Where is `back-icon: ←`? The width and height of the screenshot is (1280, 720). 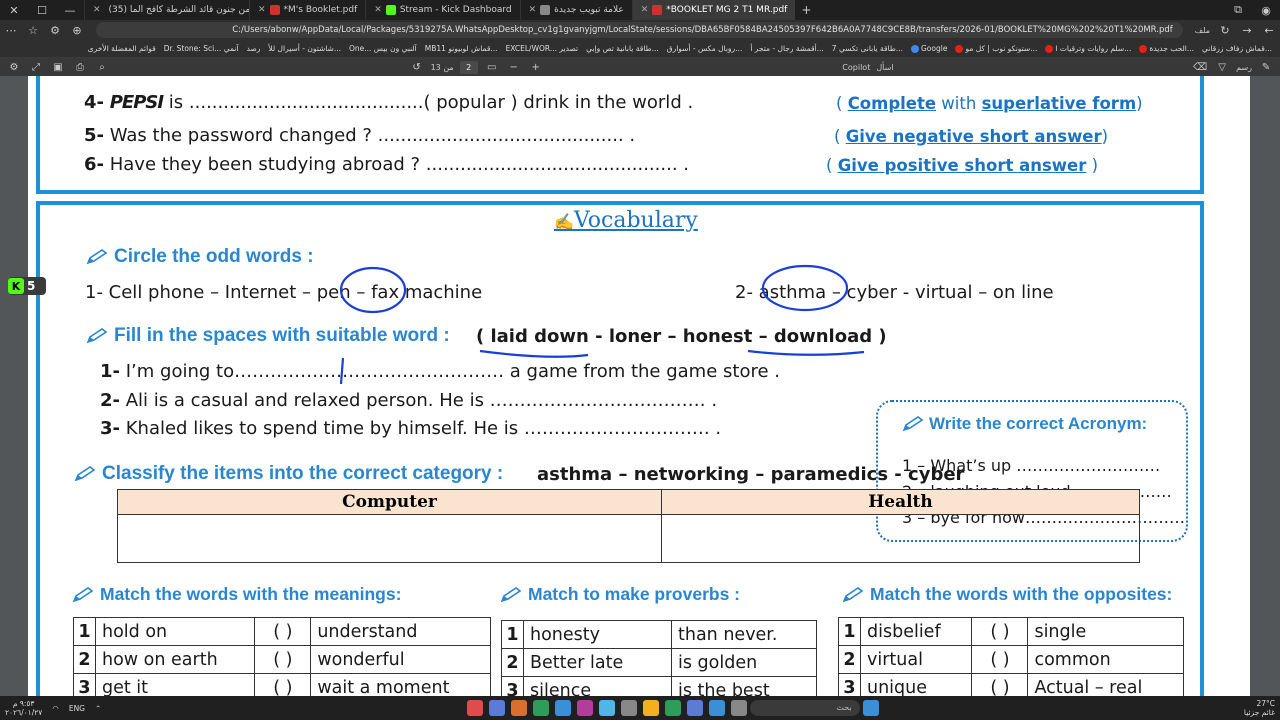 back-icon: ← is located at coordinates (1269, 30).